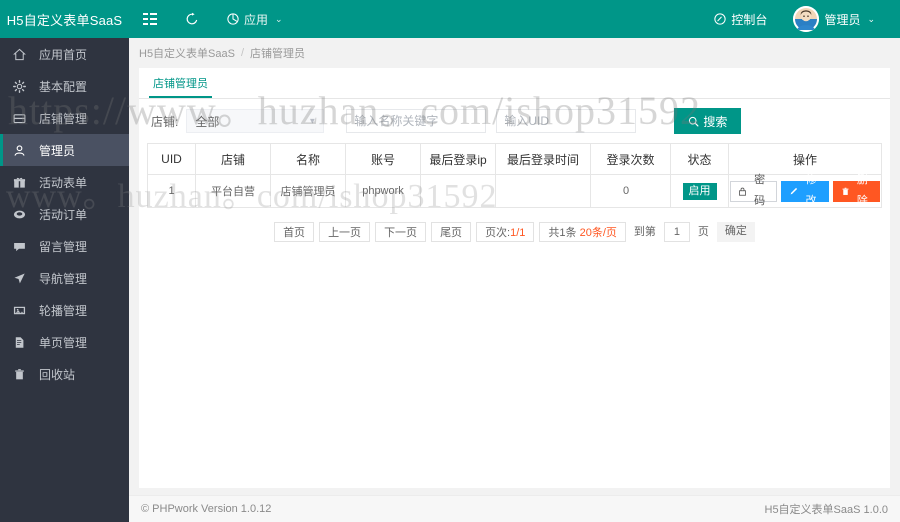 The width and height of the screenshot is (900, 522). I want to click on sidebar-item-label: 回收站, so click(57, 374).